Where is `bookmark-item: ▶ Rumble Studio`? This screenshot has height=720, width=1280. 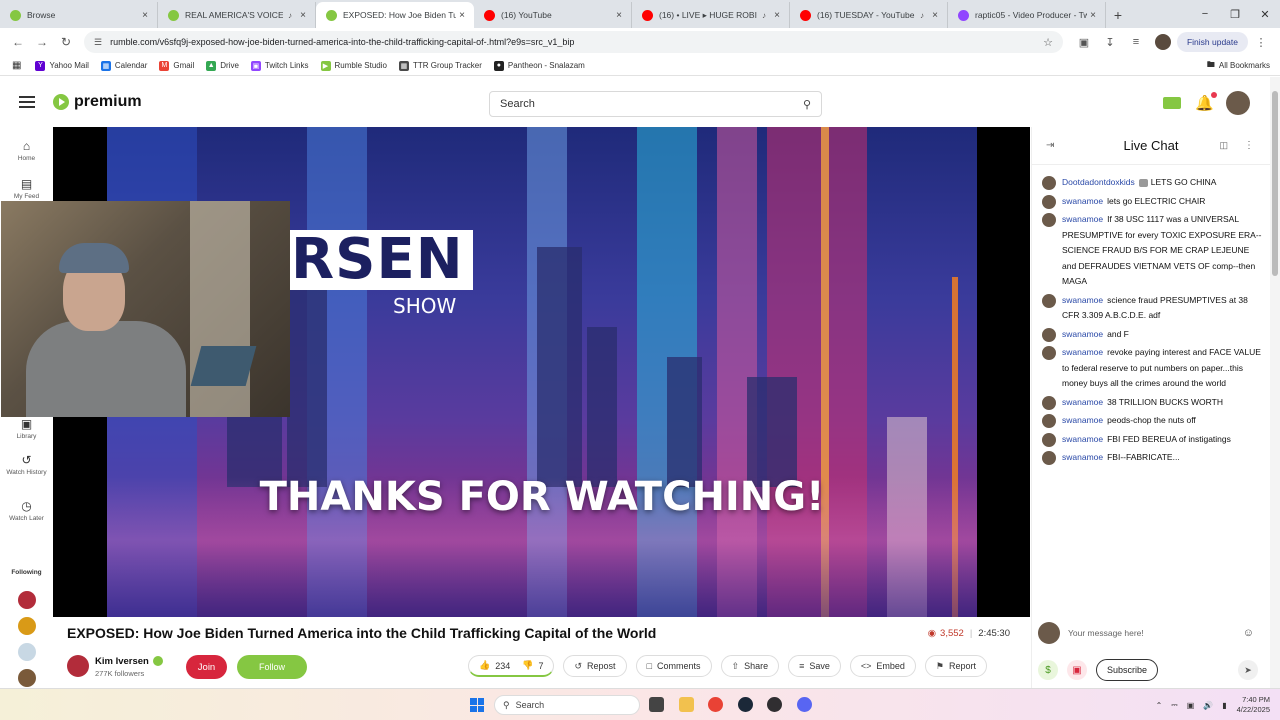
bookmark-item: ▶ Rumble Studio is located at coordinates (353, 65).